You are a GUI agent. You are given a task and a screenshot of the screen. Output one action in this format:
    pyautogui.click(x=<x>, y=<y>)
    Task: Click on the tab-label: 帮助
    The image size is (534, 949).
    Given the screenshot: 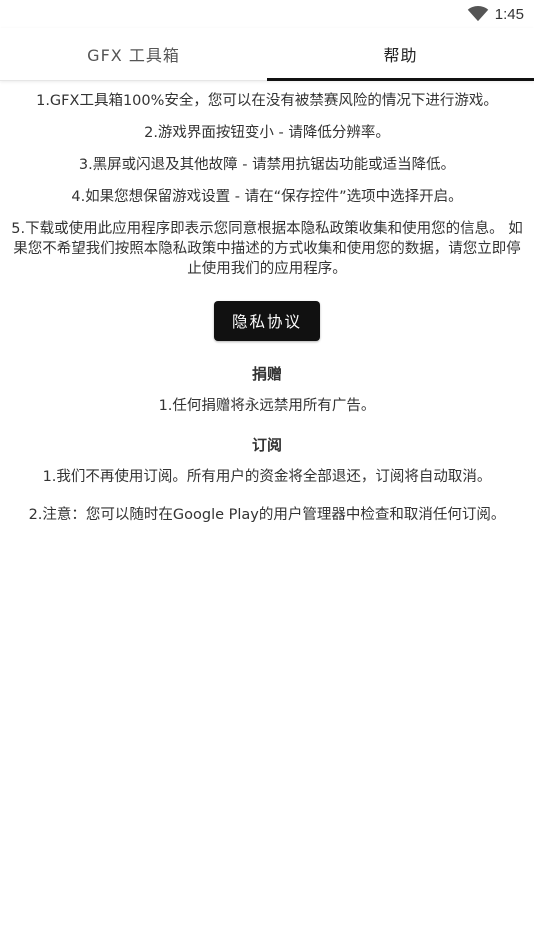 What is the action you would take?
    pyautogui.click(x=400, y=55)
    